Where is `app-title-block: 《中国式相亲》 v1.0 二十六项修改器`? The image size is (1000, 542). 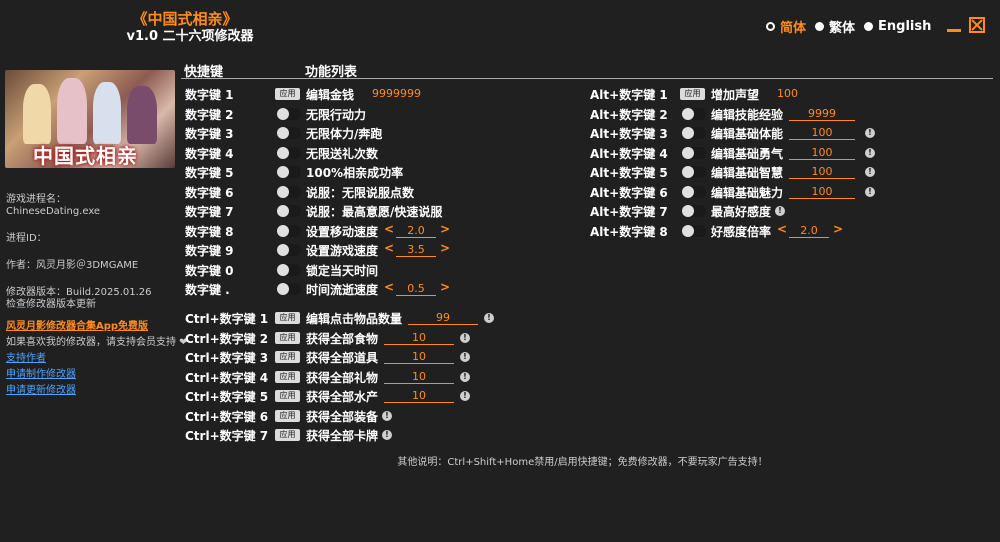 app-title-block: 《中国式相亲》 v1.0 二十六项修改器 is located at coordinates (185, 27).